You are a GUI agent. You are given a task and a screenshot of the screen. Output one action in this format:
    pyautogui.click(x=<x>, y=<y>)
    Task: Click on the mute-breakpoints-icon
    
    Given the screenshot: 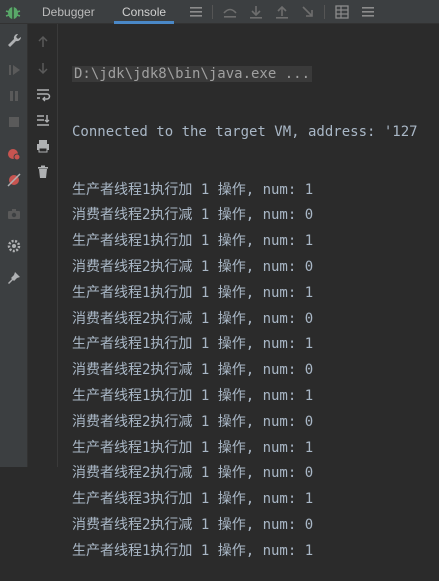 What is the action you would take?
    pyautogui.click(x=14, y=180)
    